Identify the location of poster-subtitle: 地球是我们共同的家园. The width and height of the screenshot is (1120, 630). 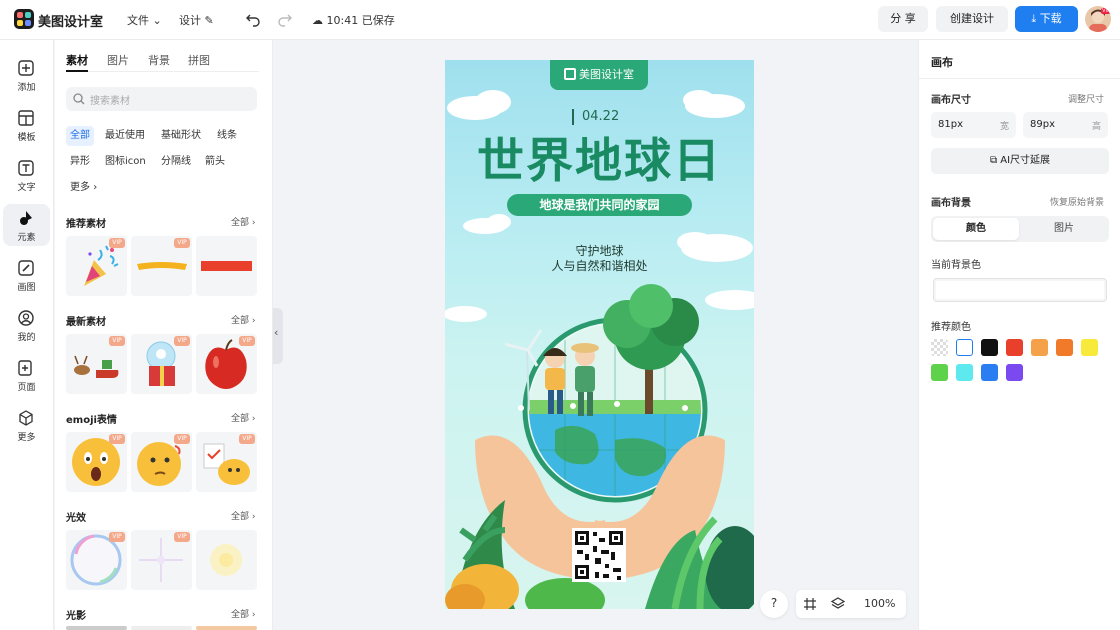
(599, 205).